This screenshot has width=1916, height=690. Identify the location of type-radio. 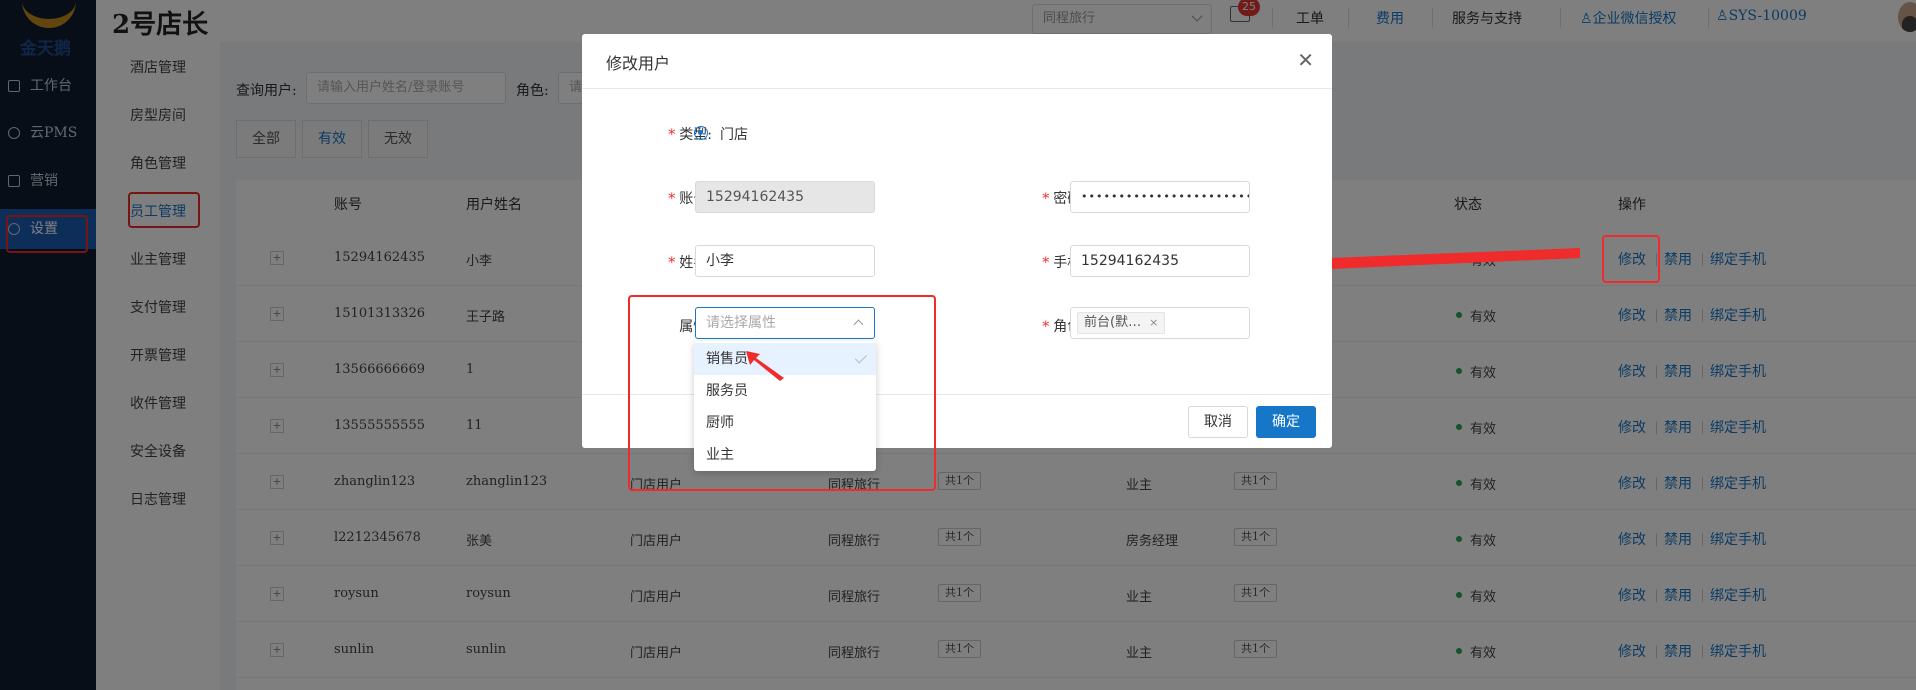
(701, 133).